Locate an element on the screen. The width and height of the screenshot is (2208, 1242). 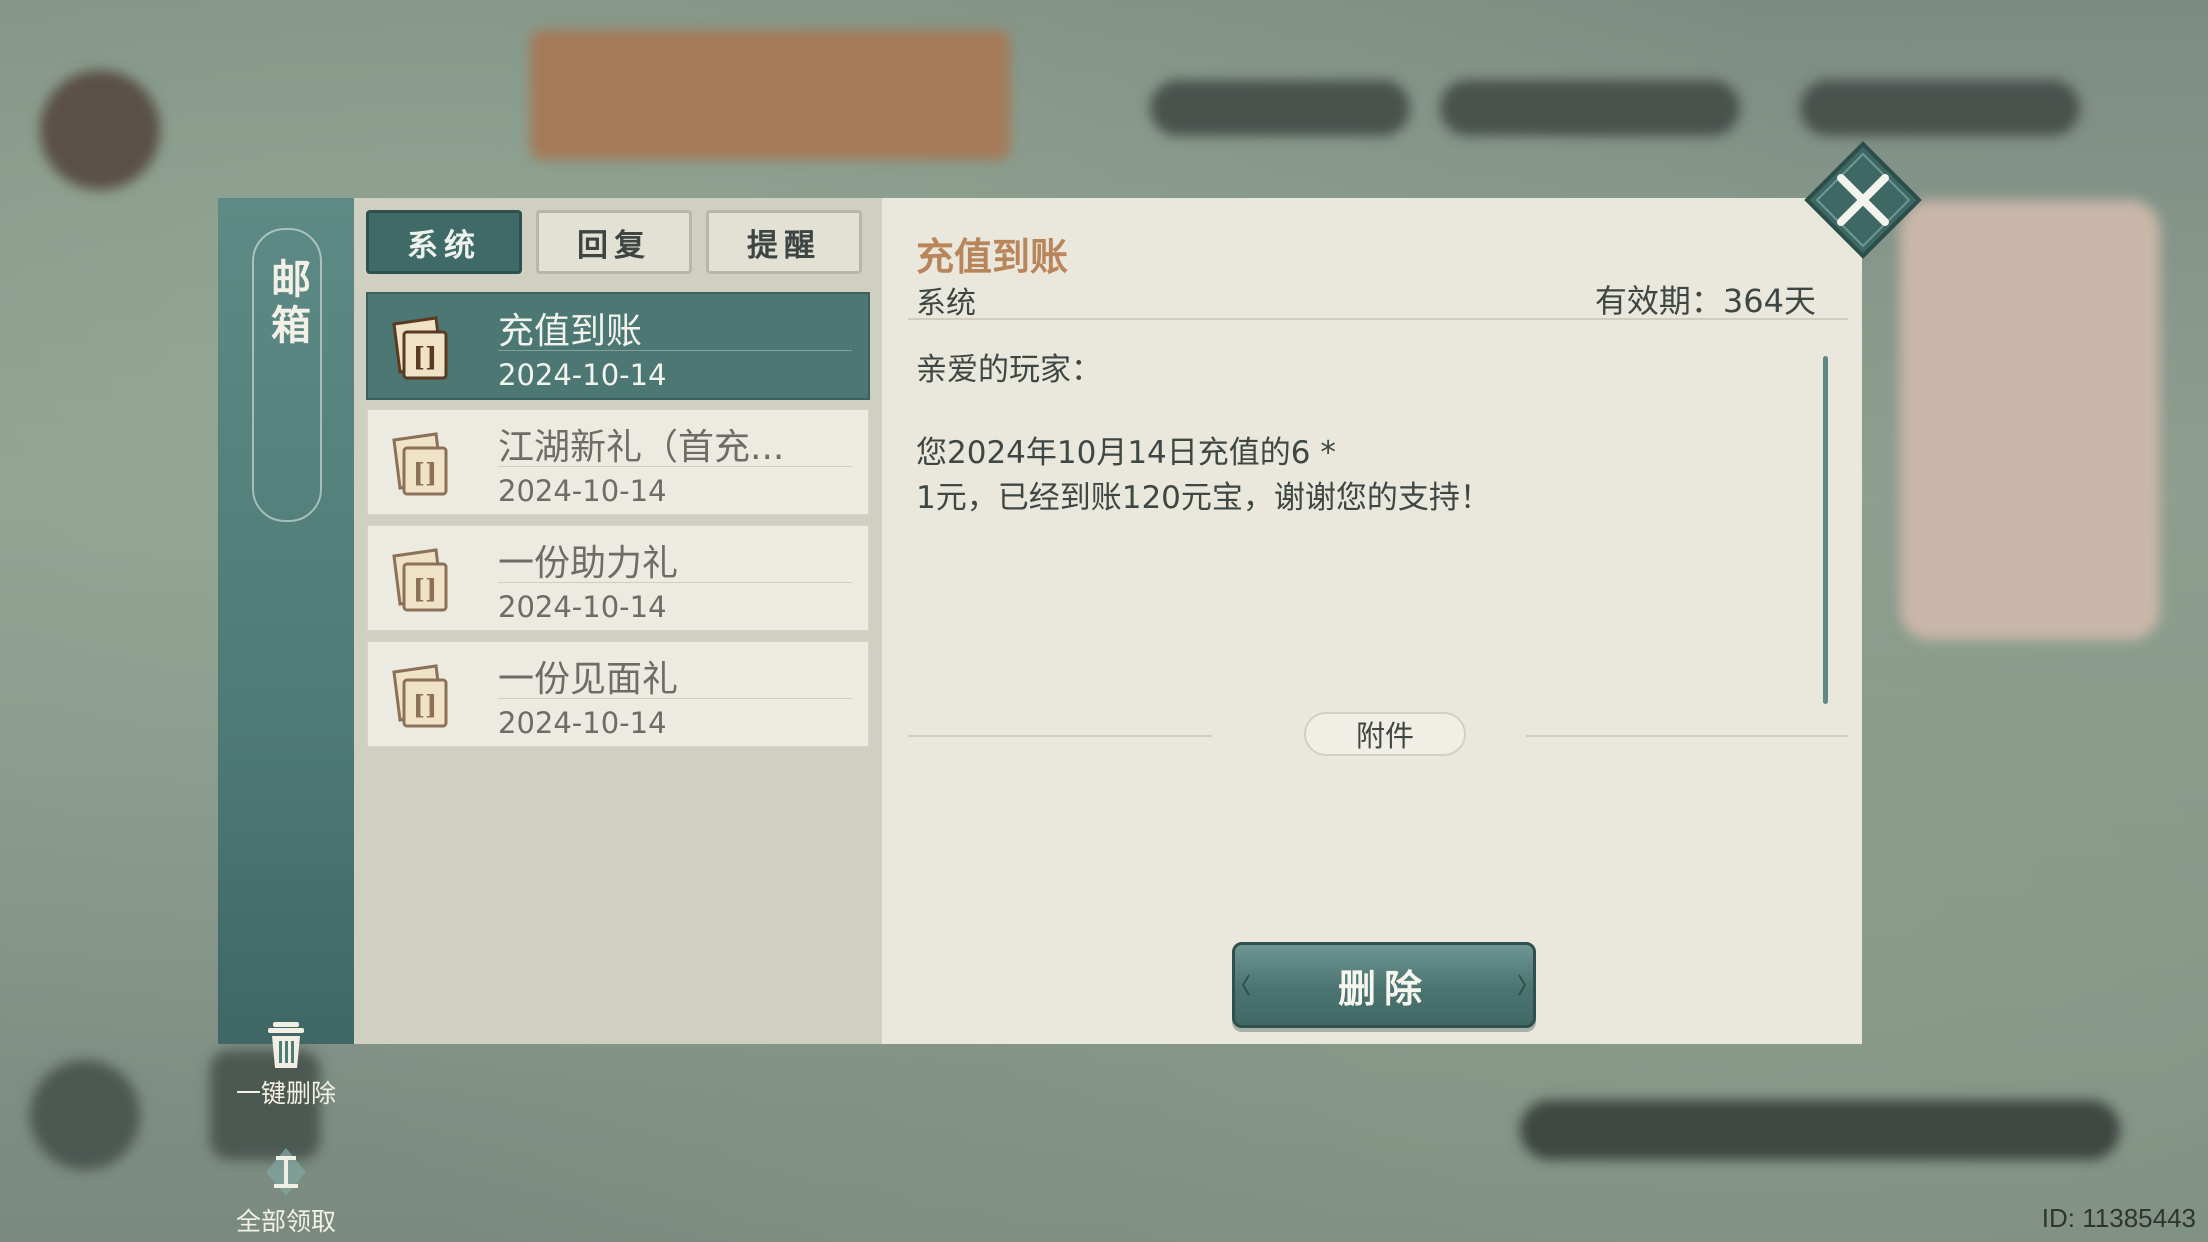
mail-subject: 一份见面礼 is located at coordinates (588, 679).